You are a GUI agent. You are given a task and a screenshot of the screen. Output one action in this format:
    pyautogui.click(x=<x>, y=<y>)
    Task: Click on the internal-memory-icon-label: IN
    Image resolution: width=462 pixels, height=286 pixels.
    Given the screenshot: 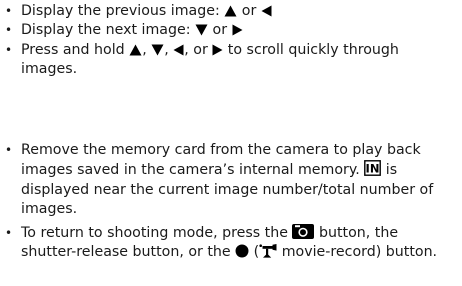 What is the action you would take?
    pyautogui.click(x=373, y=169)
    